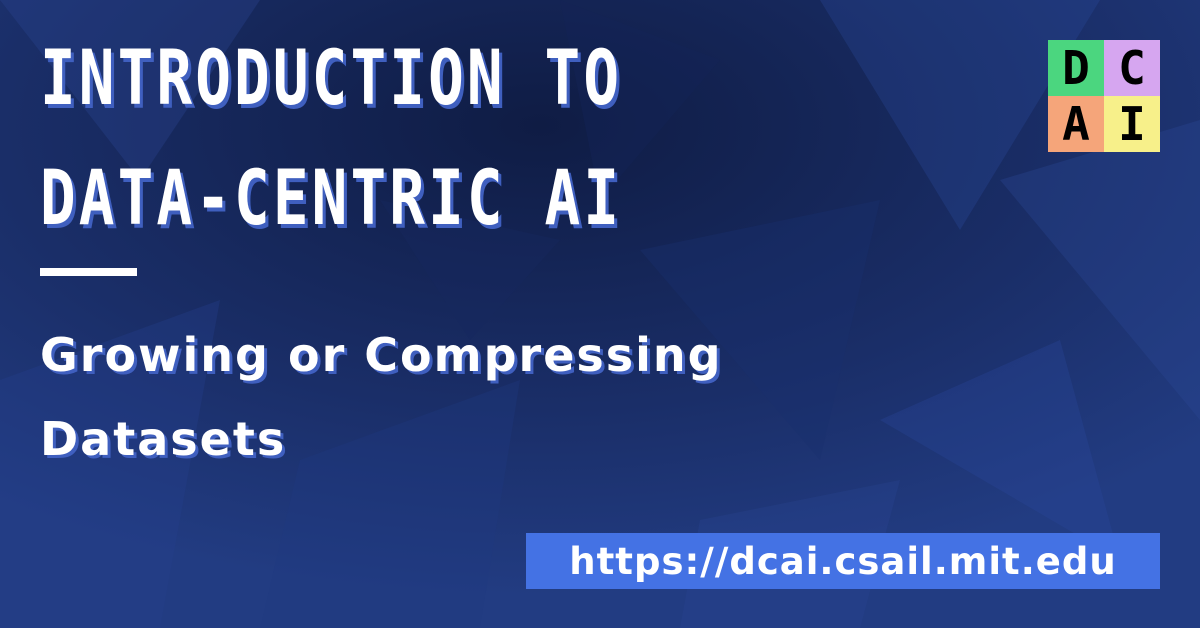 The height and width of the screenshot is (628, 1200). I want to click on logo-cell-d: D, so click(1076, 68).